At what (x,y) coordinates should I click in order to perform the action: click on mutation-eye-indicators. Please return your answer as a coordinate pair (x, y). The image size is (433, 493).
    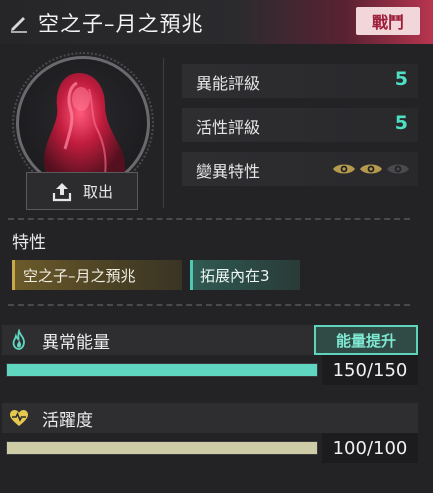
    Looking at the image, I should click on (371, 169).